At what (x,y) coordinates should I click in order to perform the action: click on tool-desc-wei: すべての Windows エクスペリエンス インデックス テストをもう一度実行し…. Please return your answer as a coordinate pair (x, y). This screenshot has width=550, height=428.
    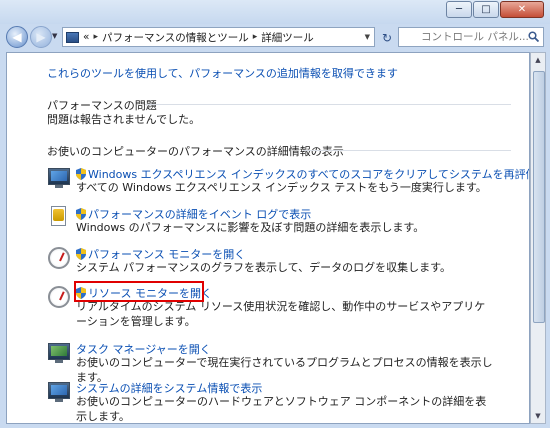
    Looking at the image, I should click on (281, 187).